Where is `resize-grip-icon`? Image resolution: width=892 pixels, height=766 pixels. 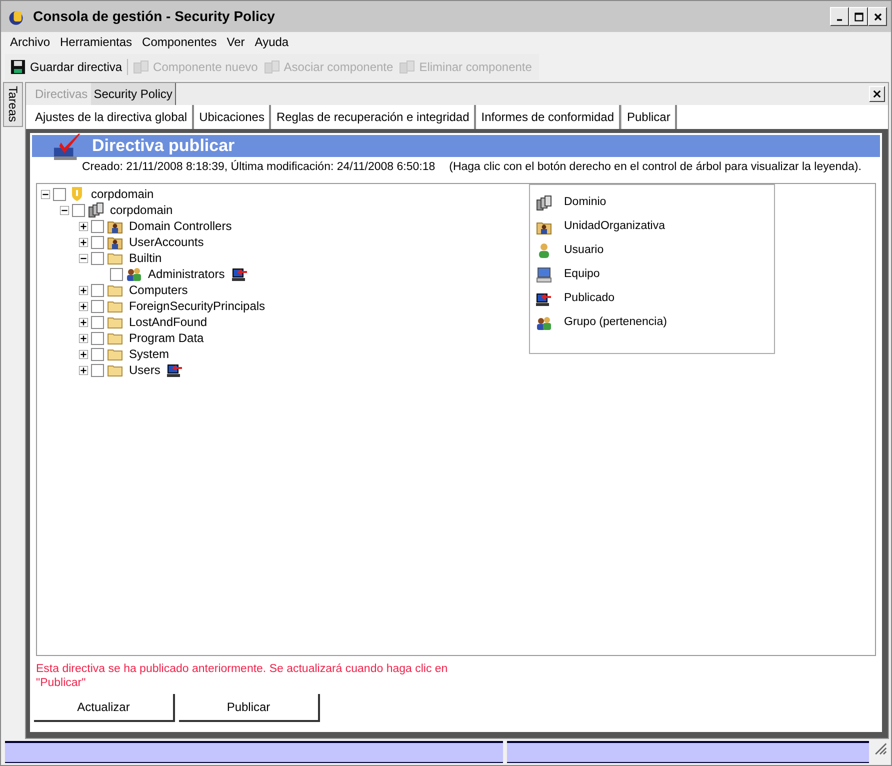
resize-grip-icon is located at coordinates (880, 748).